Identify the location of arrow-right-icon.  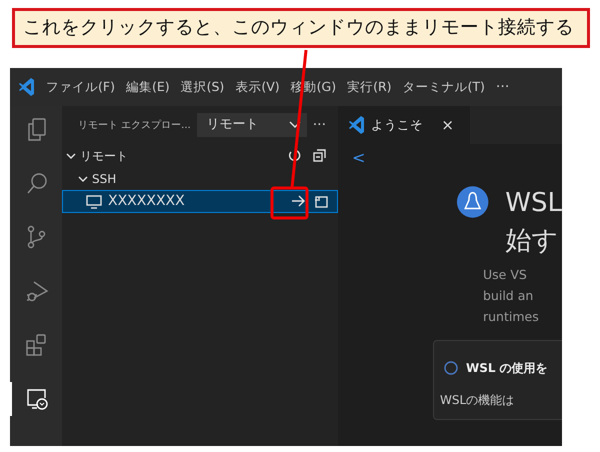
(298, 201).